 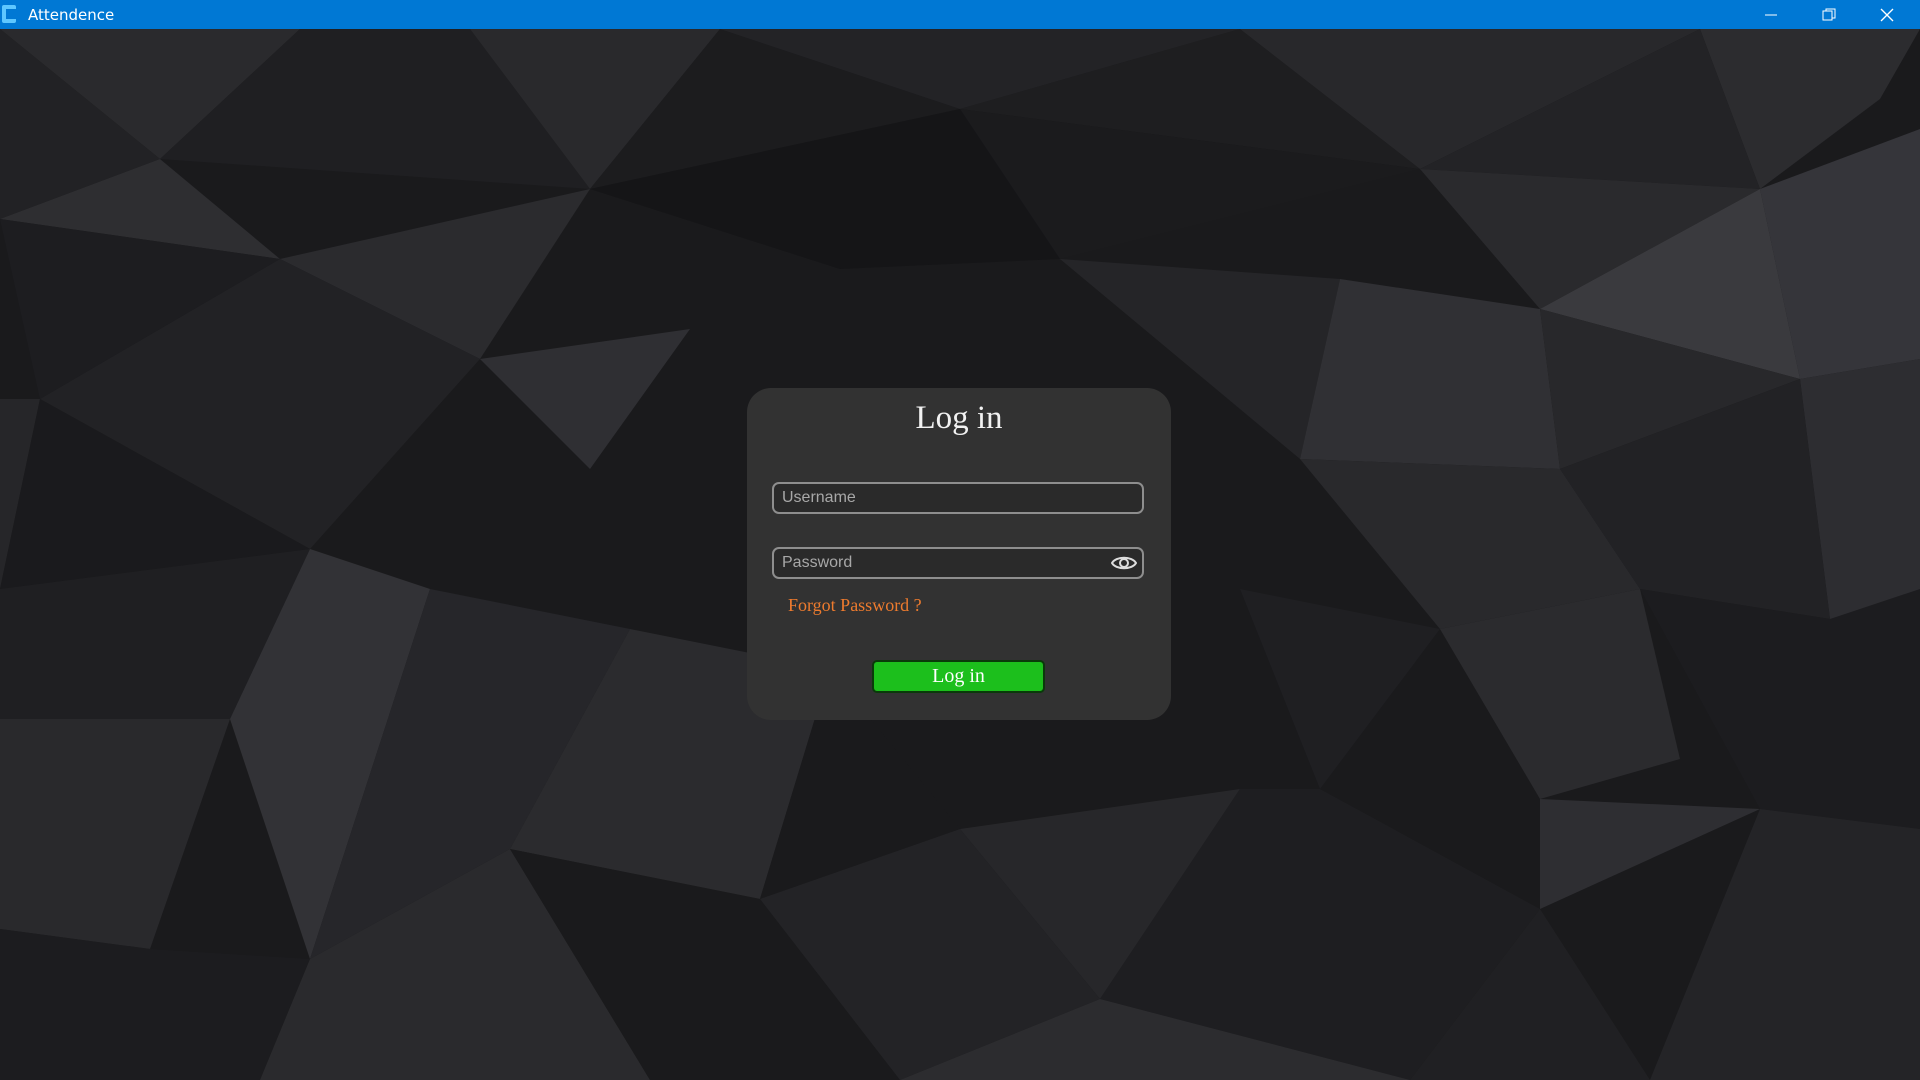 I want to click on forgot-password-link: Forgot Password ?, so click(x=855, y=605).